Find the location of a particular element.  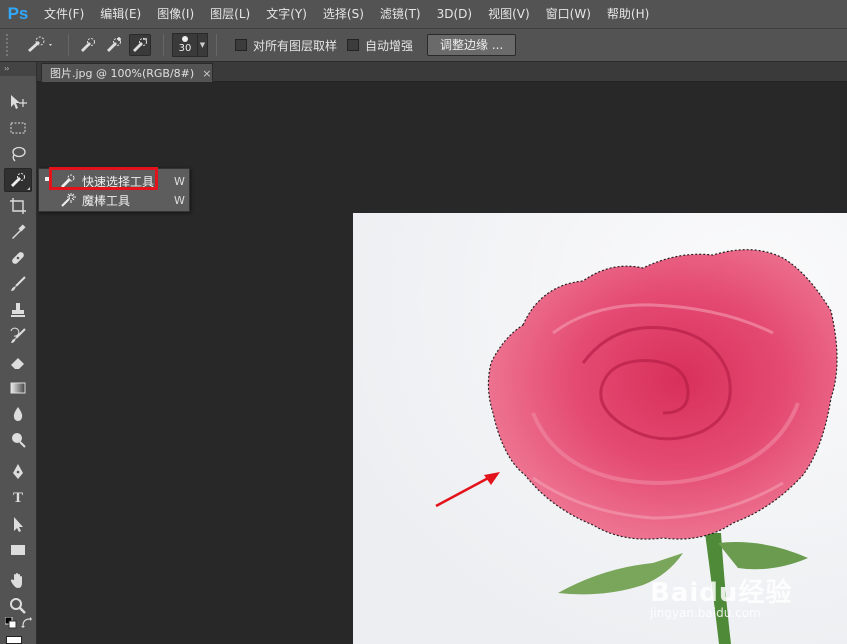

menu-image: 图像(I) is located at coordinates (175, 14).